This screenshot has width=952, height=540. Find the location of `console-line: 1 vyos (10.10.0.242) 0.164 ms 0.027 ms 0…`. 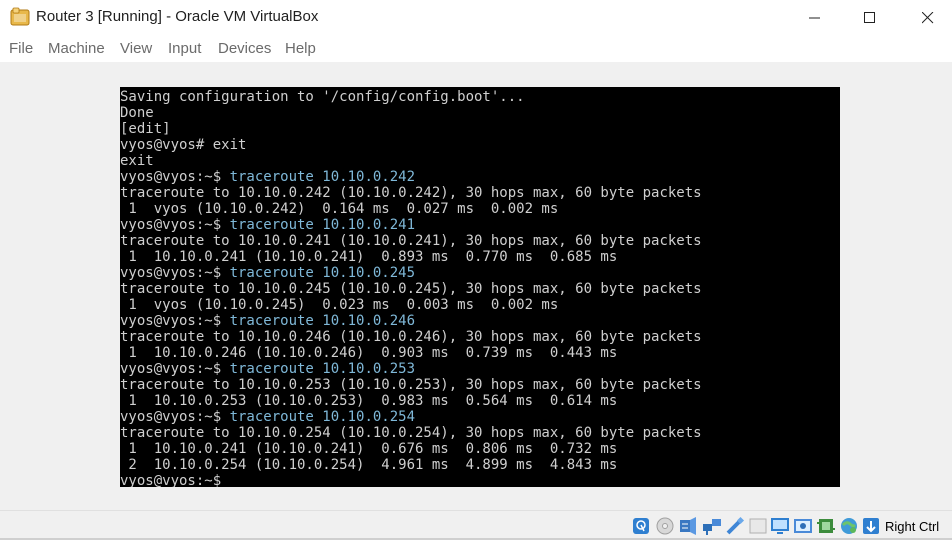

console-line: 1 vyos (10.10.0.242) 0.164 ms 0.027 ms 0… is located at coordinates (411, 209).